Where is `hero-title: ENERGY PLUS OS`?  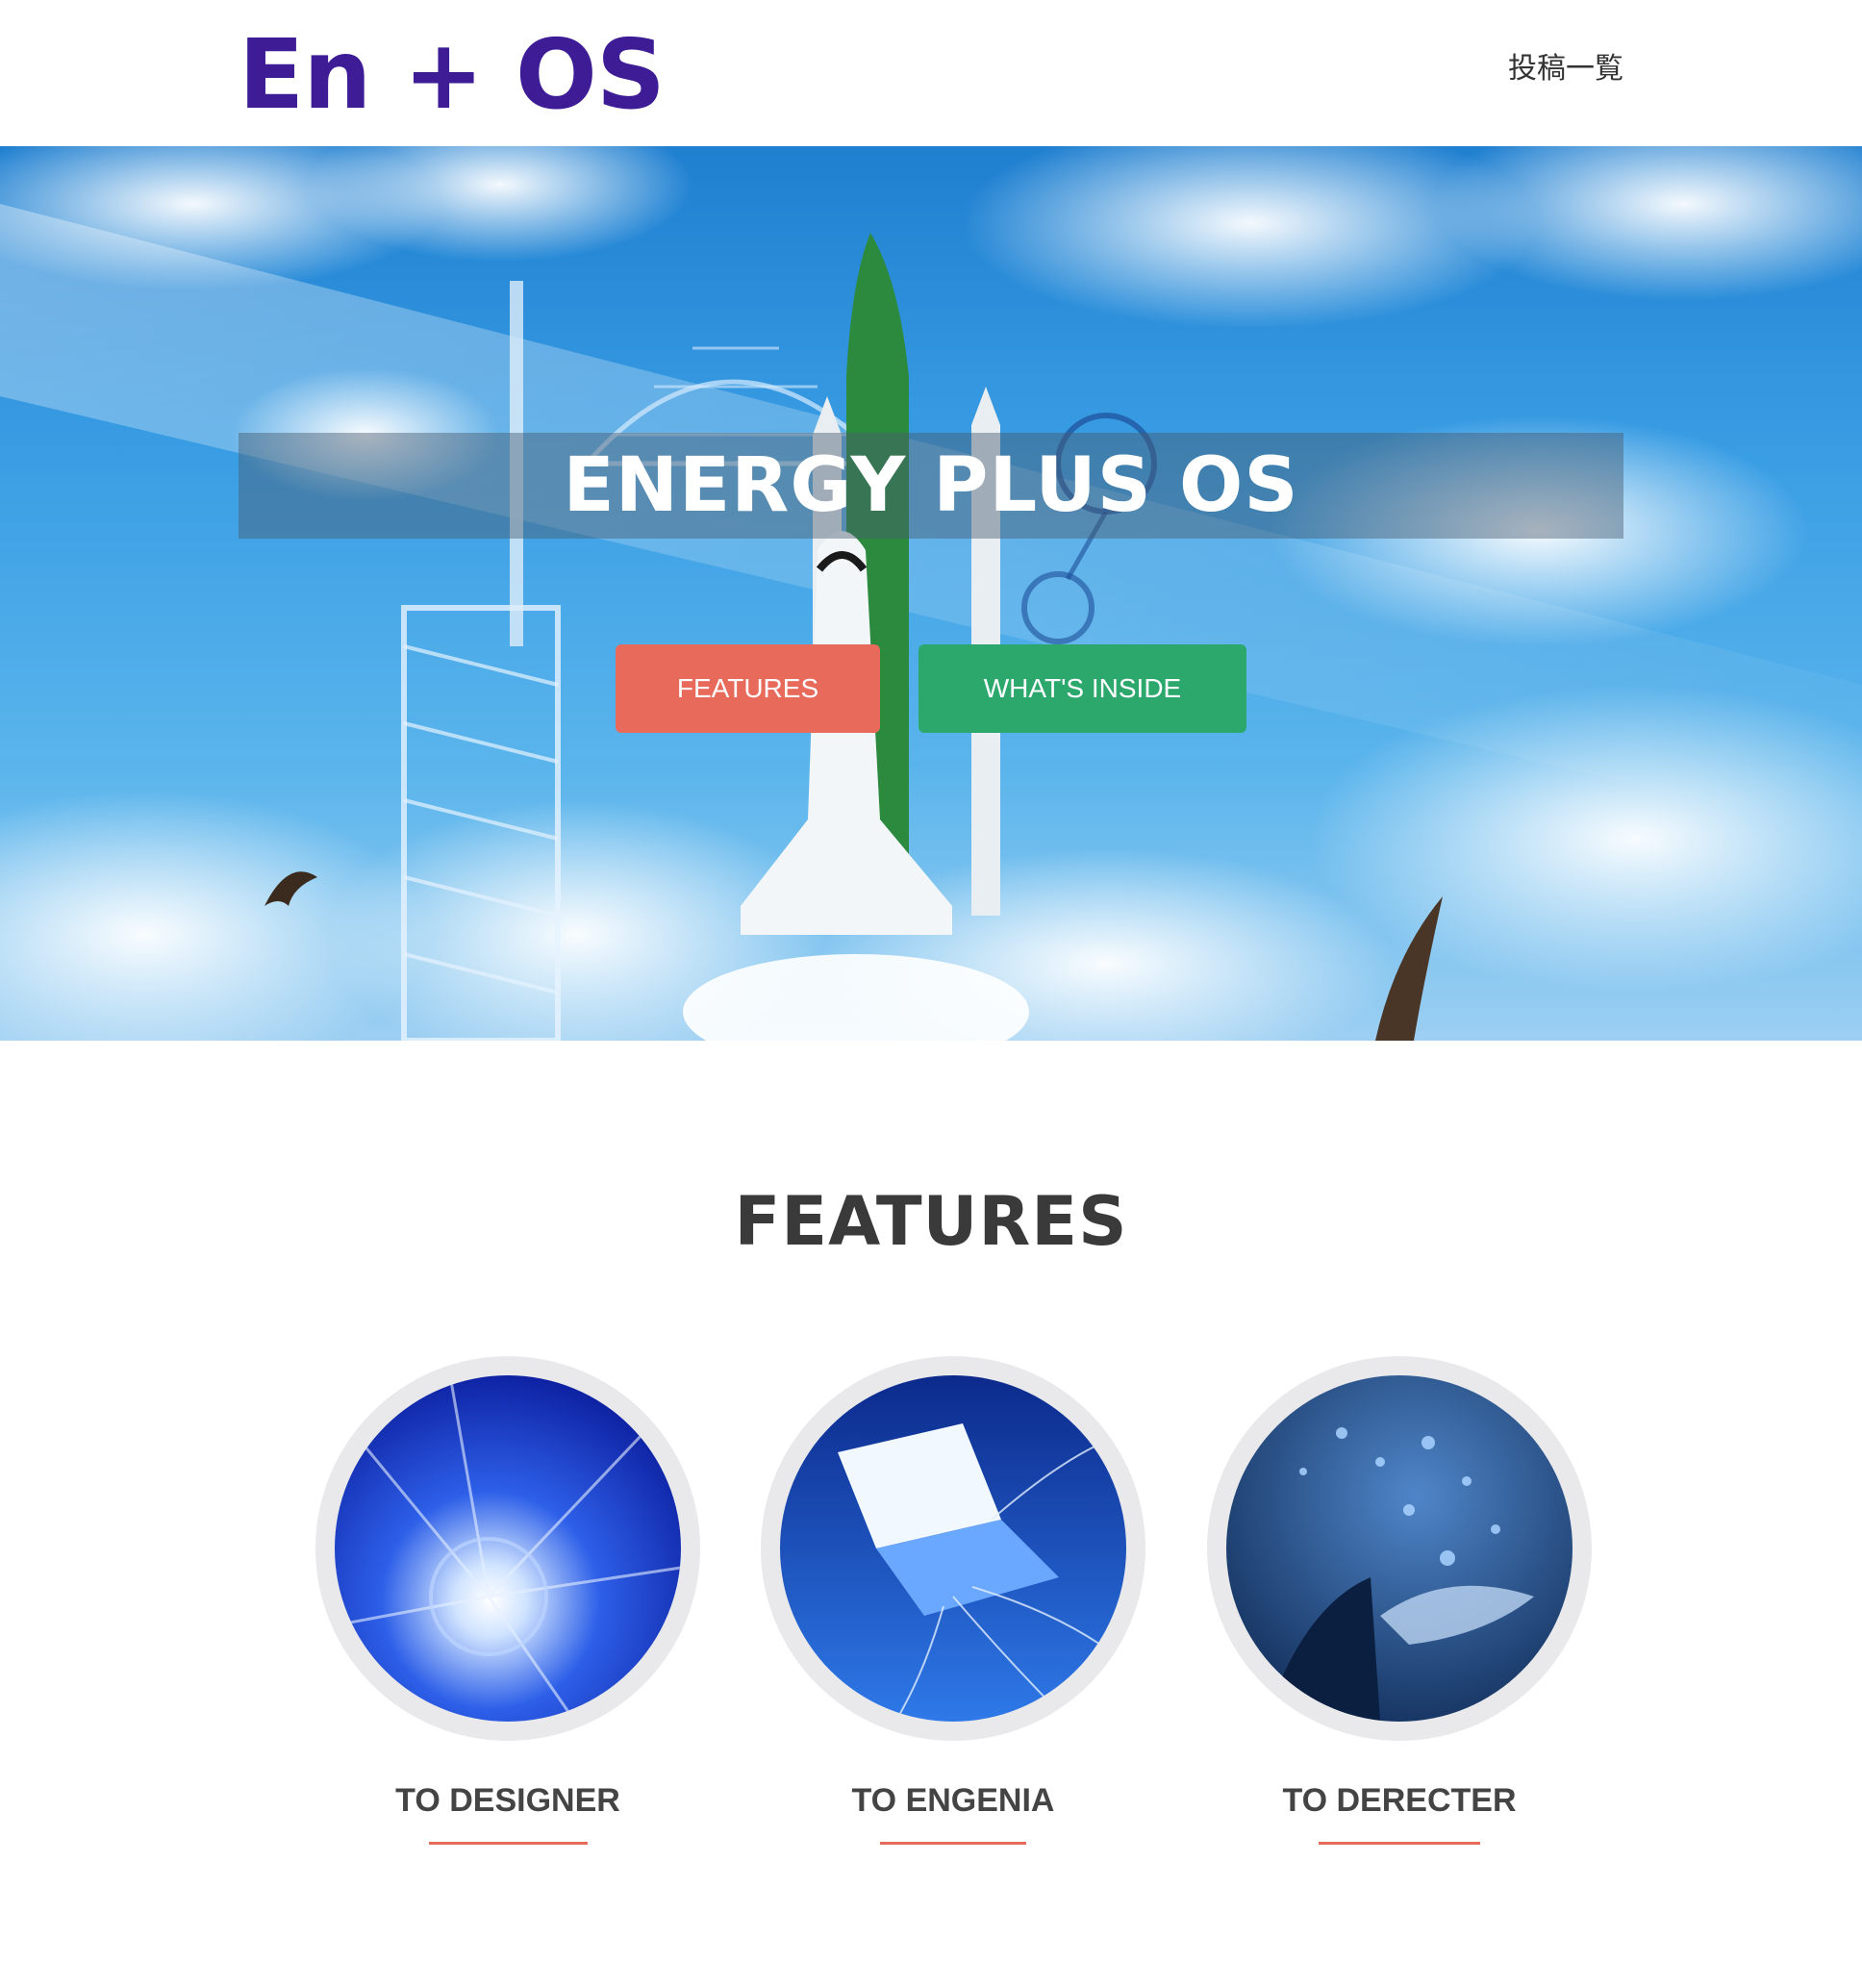
hero-title: ENERGY PLUS OS is located at coordinates (931, 485).